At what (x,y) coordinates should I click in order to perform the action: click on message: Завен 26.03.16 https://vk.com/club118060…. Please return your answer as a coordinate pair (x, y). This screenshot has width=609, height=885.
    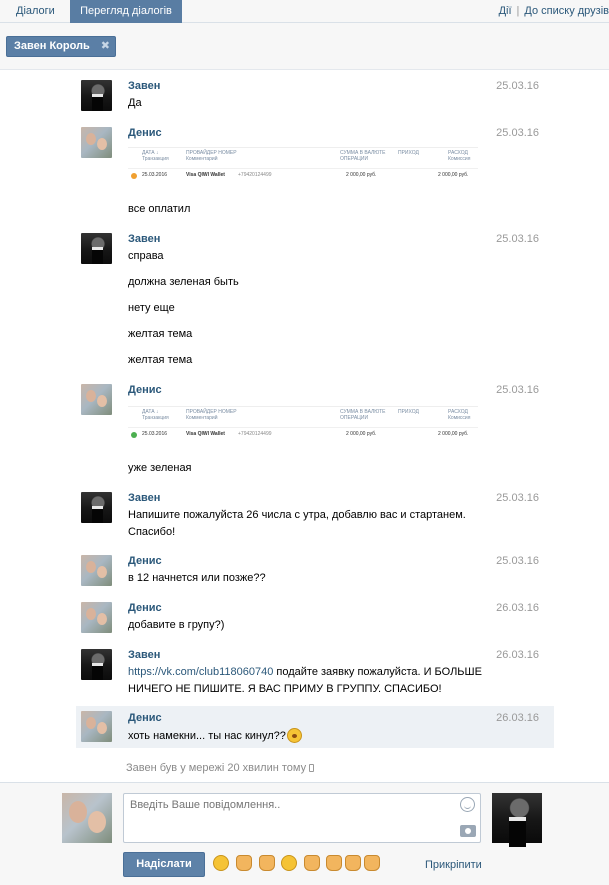
    Looking at the image, I should click on (315, 674).